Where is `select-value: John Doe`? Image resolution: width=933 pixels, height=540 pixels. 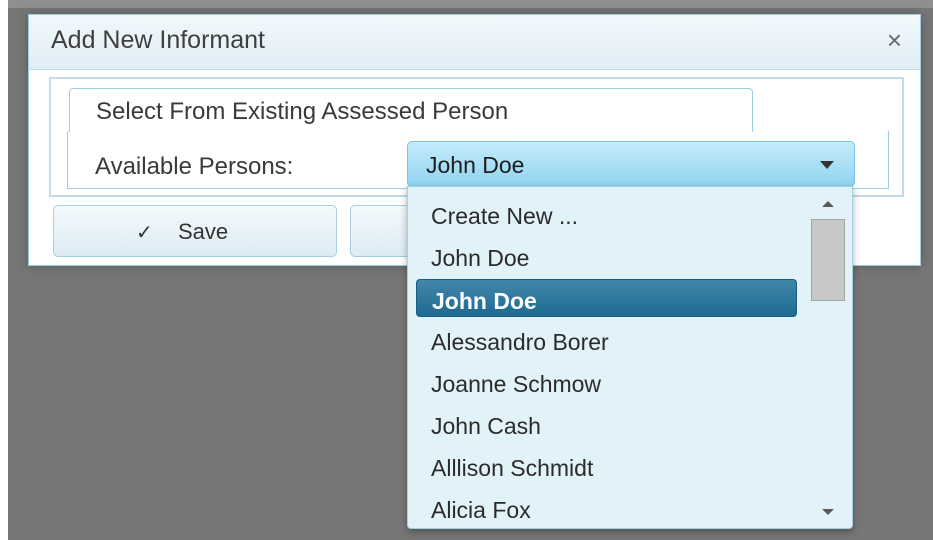 select-value: John Doe is located at coordinates (475, 165).